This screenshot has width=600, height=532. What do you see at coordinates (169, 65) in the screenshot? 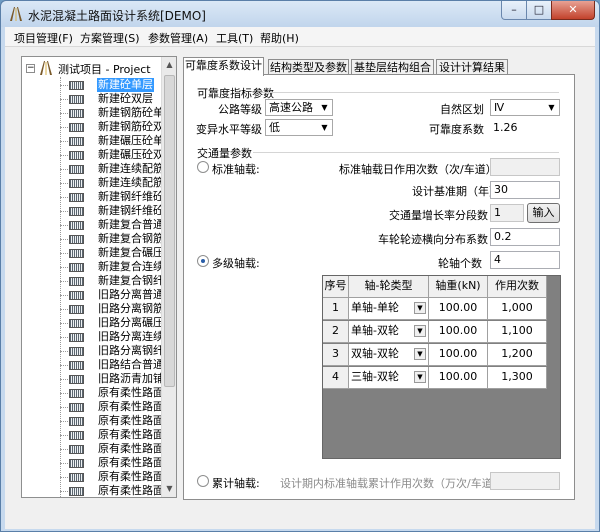
I see `scroll-up-icon: ▲` at bounding box center [169, 65].